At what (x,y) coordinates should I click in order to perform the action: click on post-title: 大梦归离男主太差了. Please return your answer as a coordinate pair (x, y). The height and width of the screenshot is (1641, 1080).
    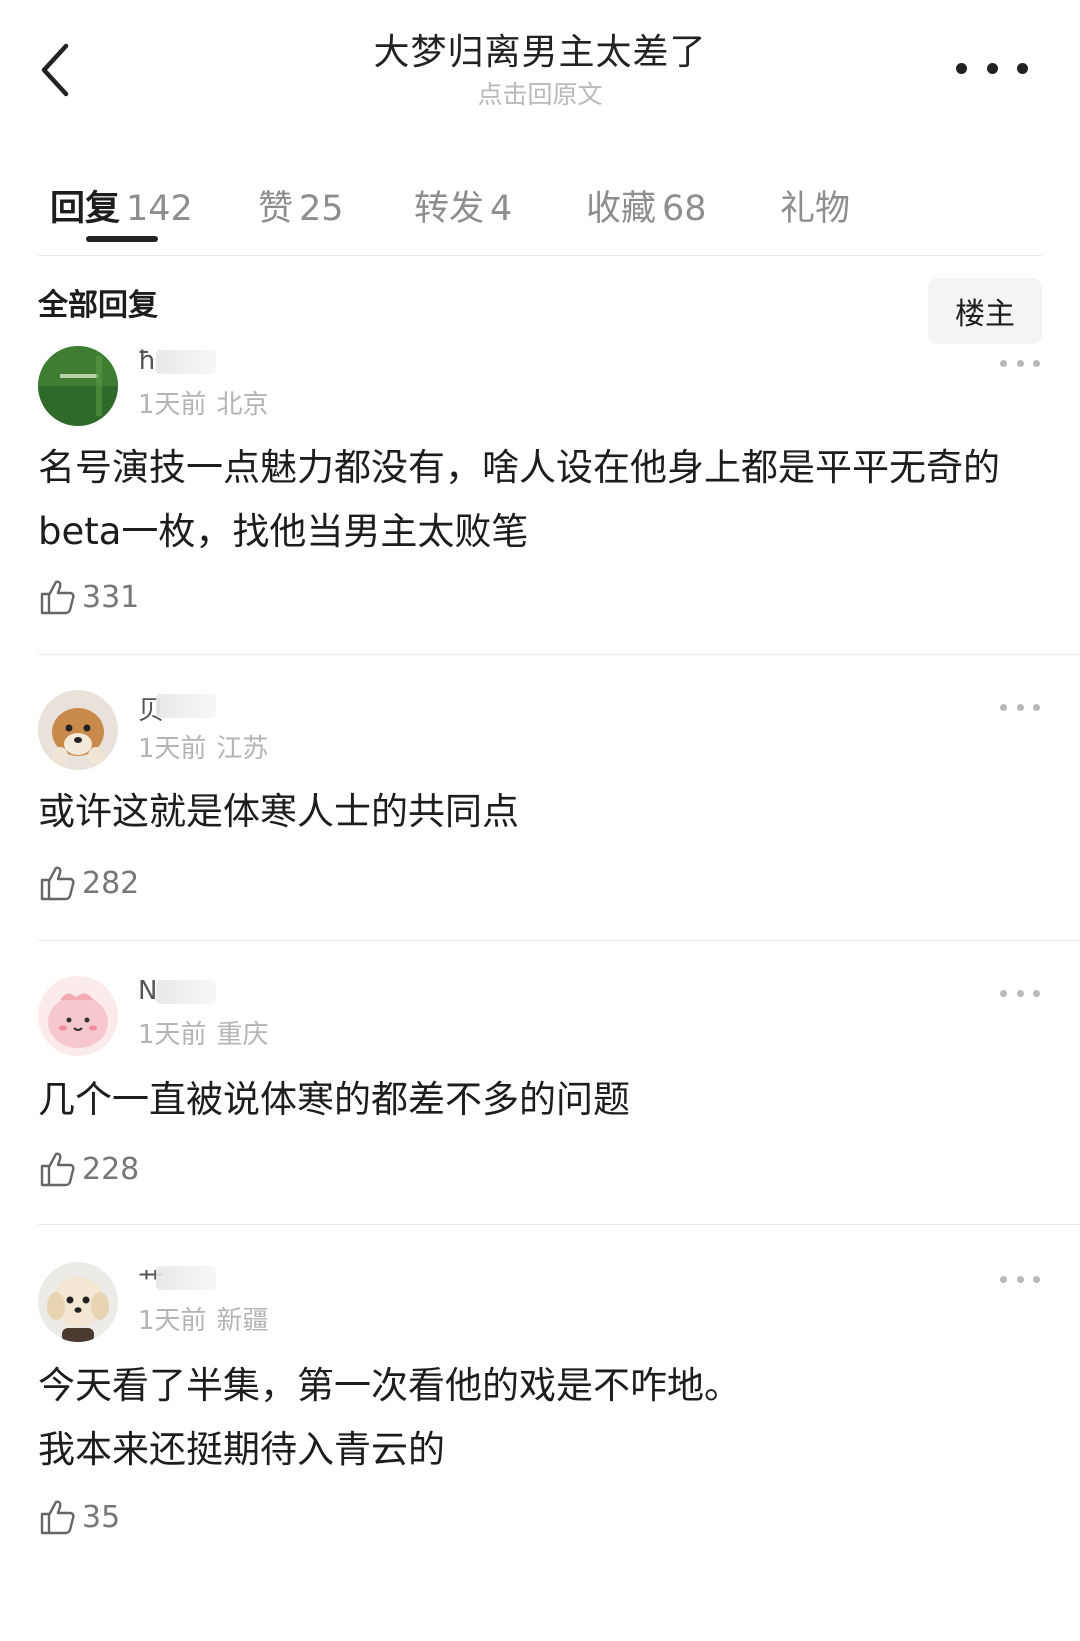
    Looking at the image, I should click on (540, 52).